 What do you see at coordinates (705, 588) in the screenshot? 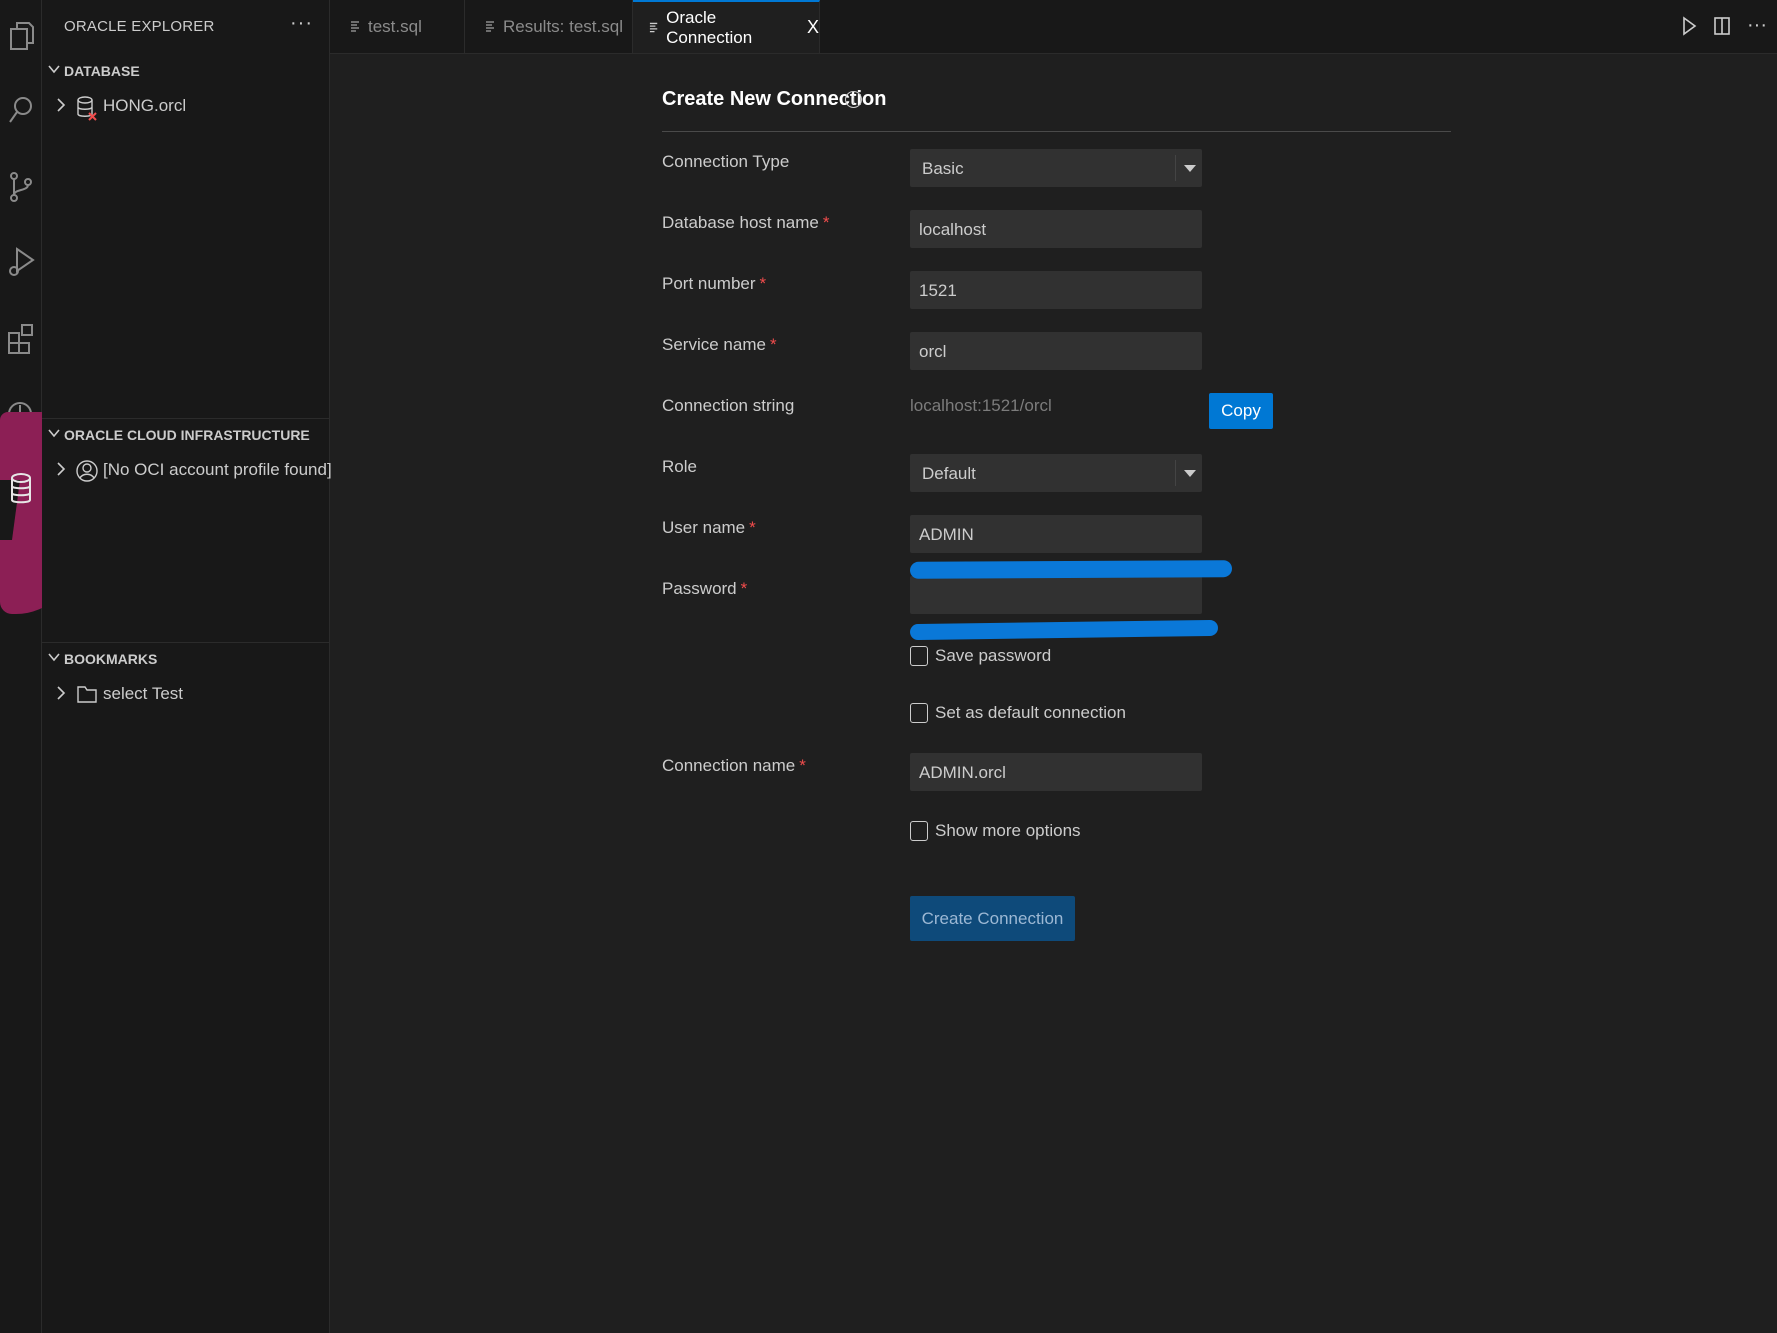
I see `password-label: Password *` at bounding box center [705, 588].